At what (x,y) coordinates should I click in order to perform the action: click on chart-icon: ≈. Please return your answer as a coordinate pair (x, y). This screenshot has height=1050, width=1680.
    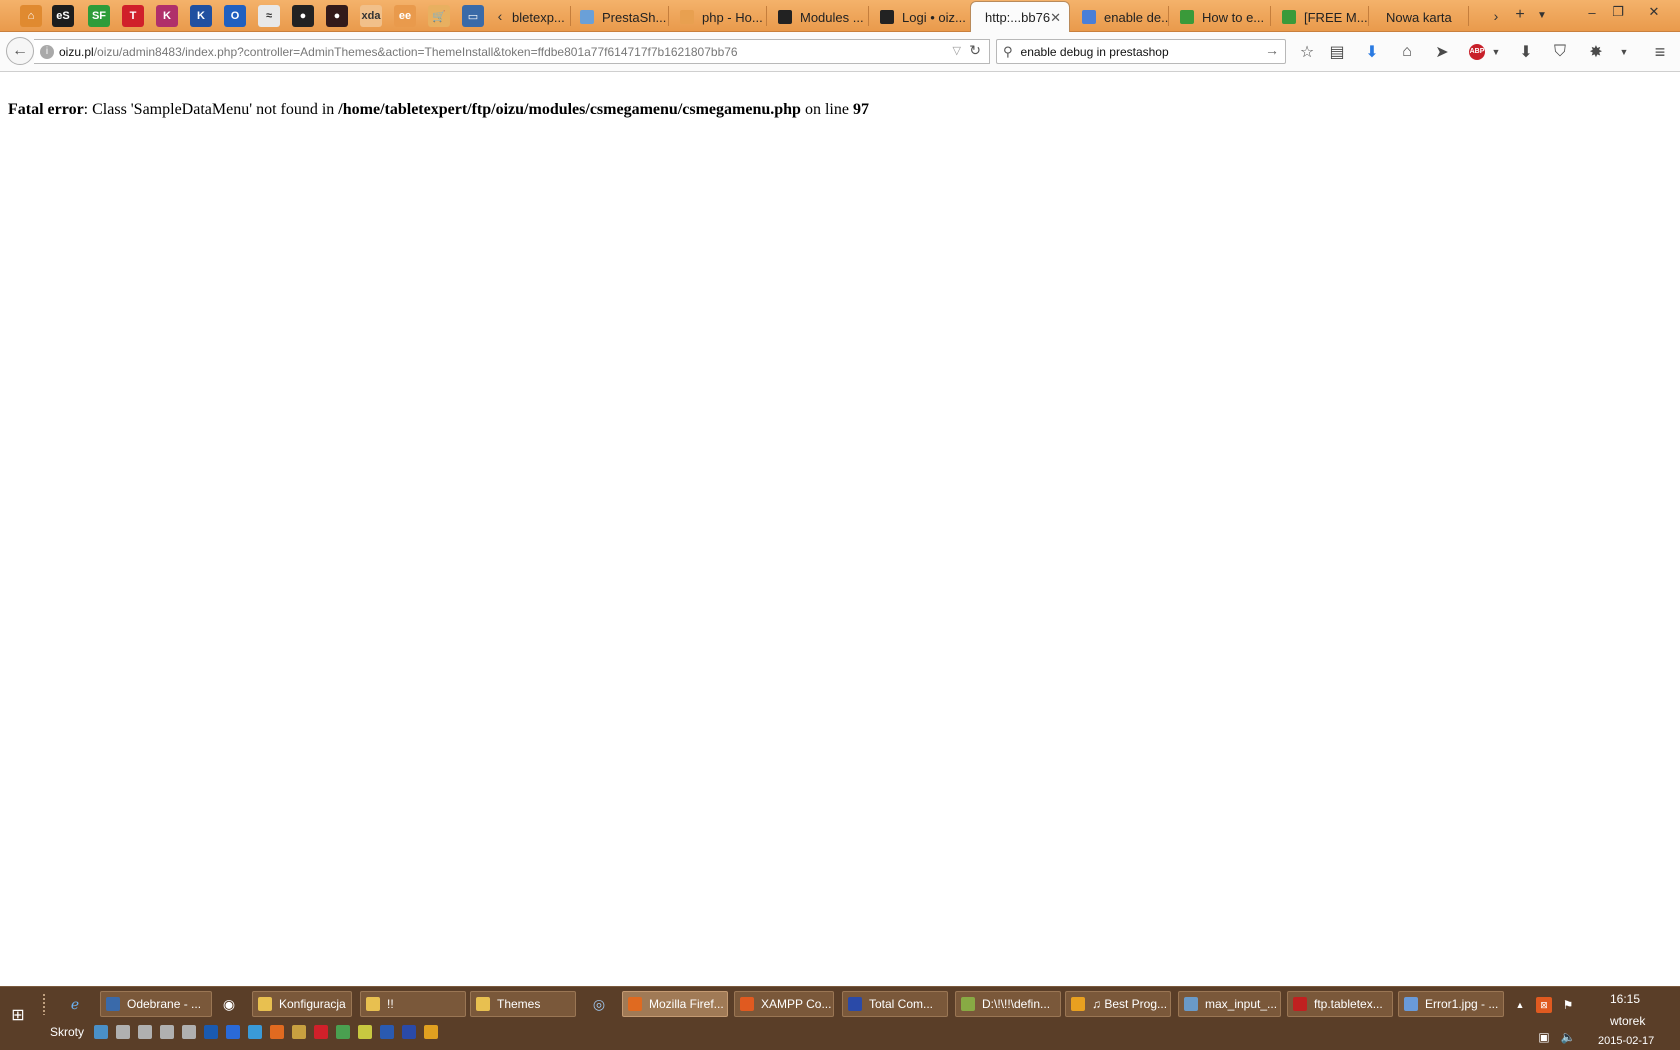
    Looking at the image, I should click on (269, 16).